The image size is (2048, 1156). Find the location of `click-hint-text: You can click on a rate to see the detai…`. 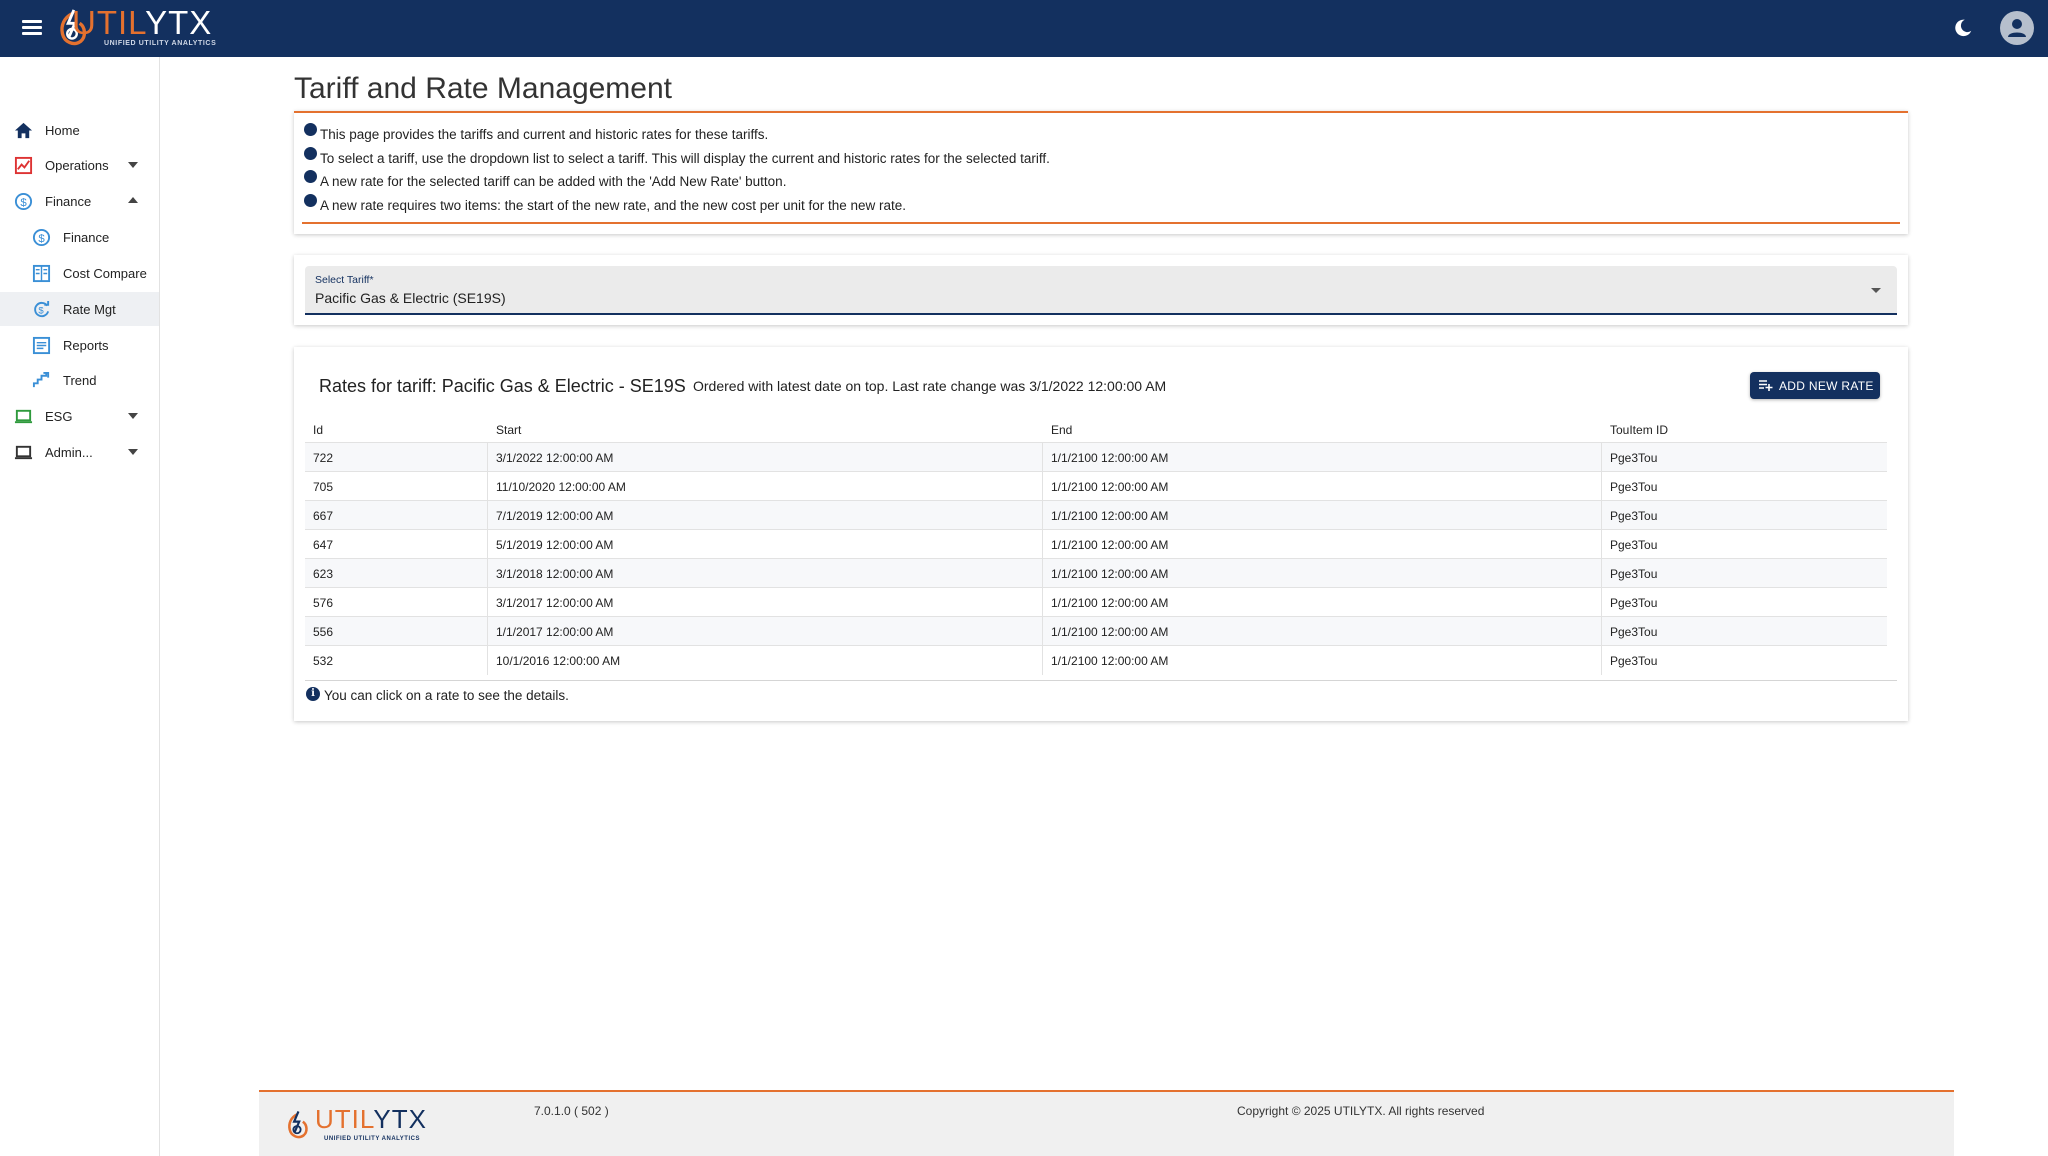

click-hint-text: You can click on a rate to see the detai… is located at coordinates (446, 695).